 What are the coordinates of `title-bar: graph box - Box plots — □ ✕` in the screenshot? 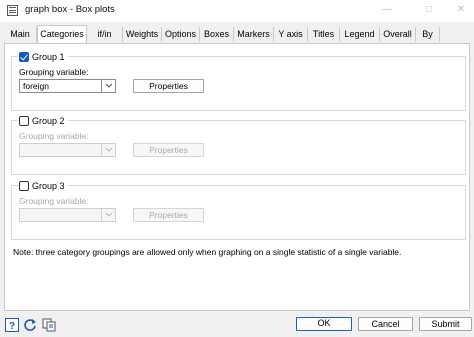 It's located at (237, 11).